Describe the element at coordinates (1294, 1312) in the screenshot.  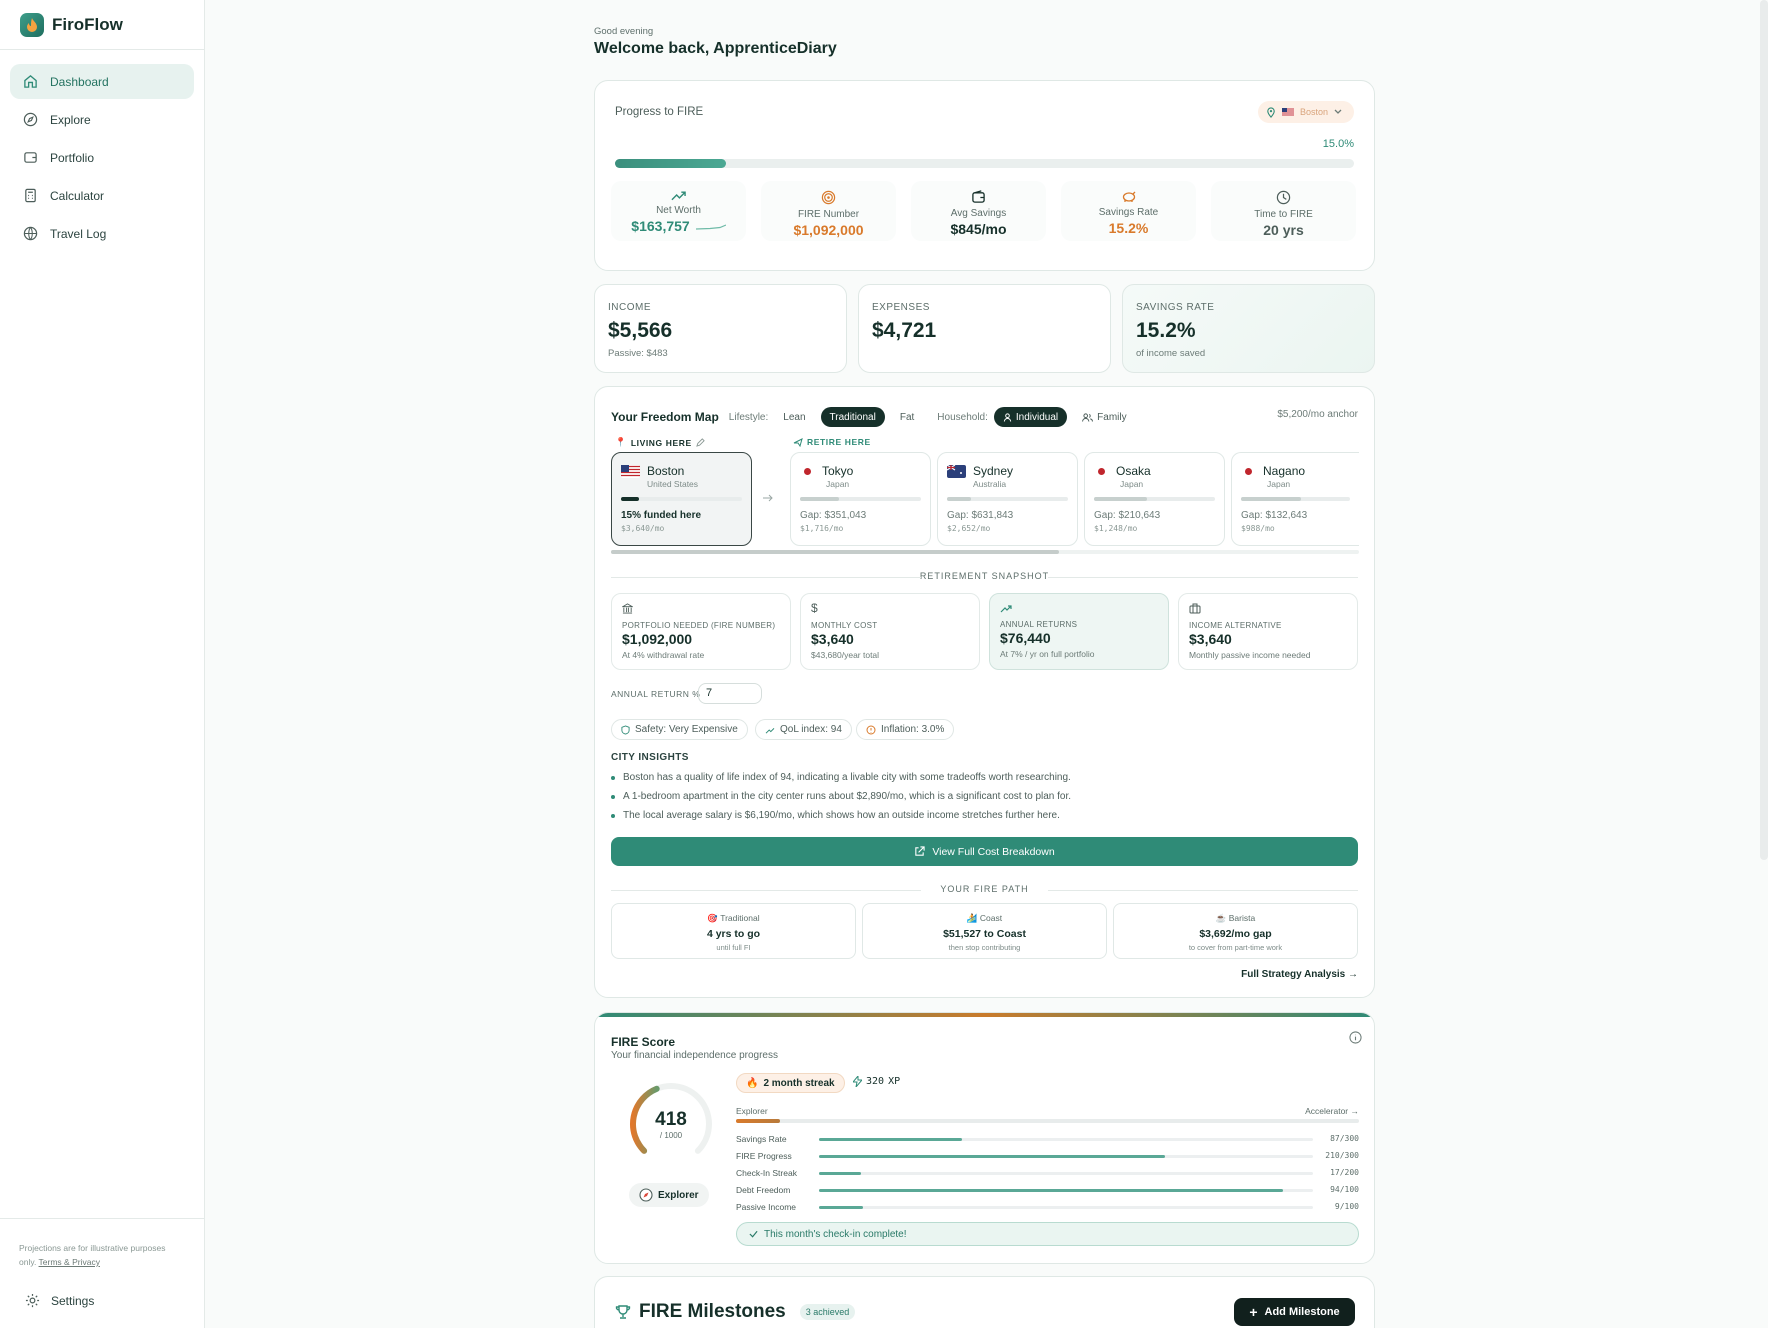
I see `add-milestone-button: + Add Milestone` at that location.